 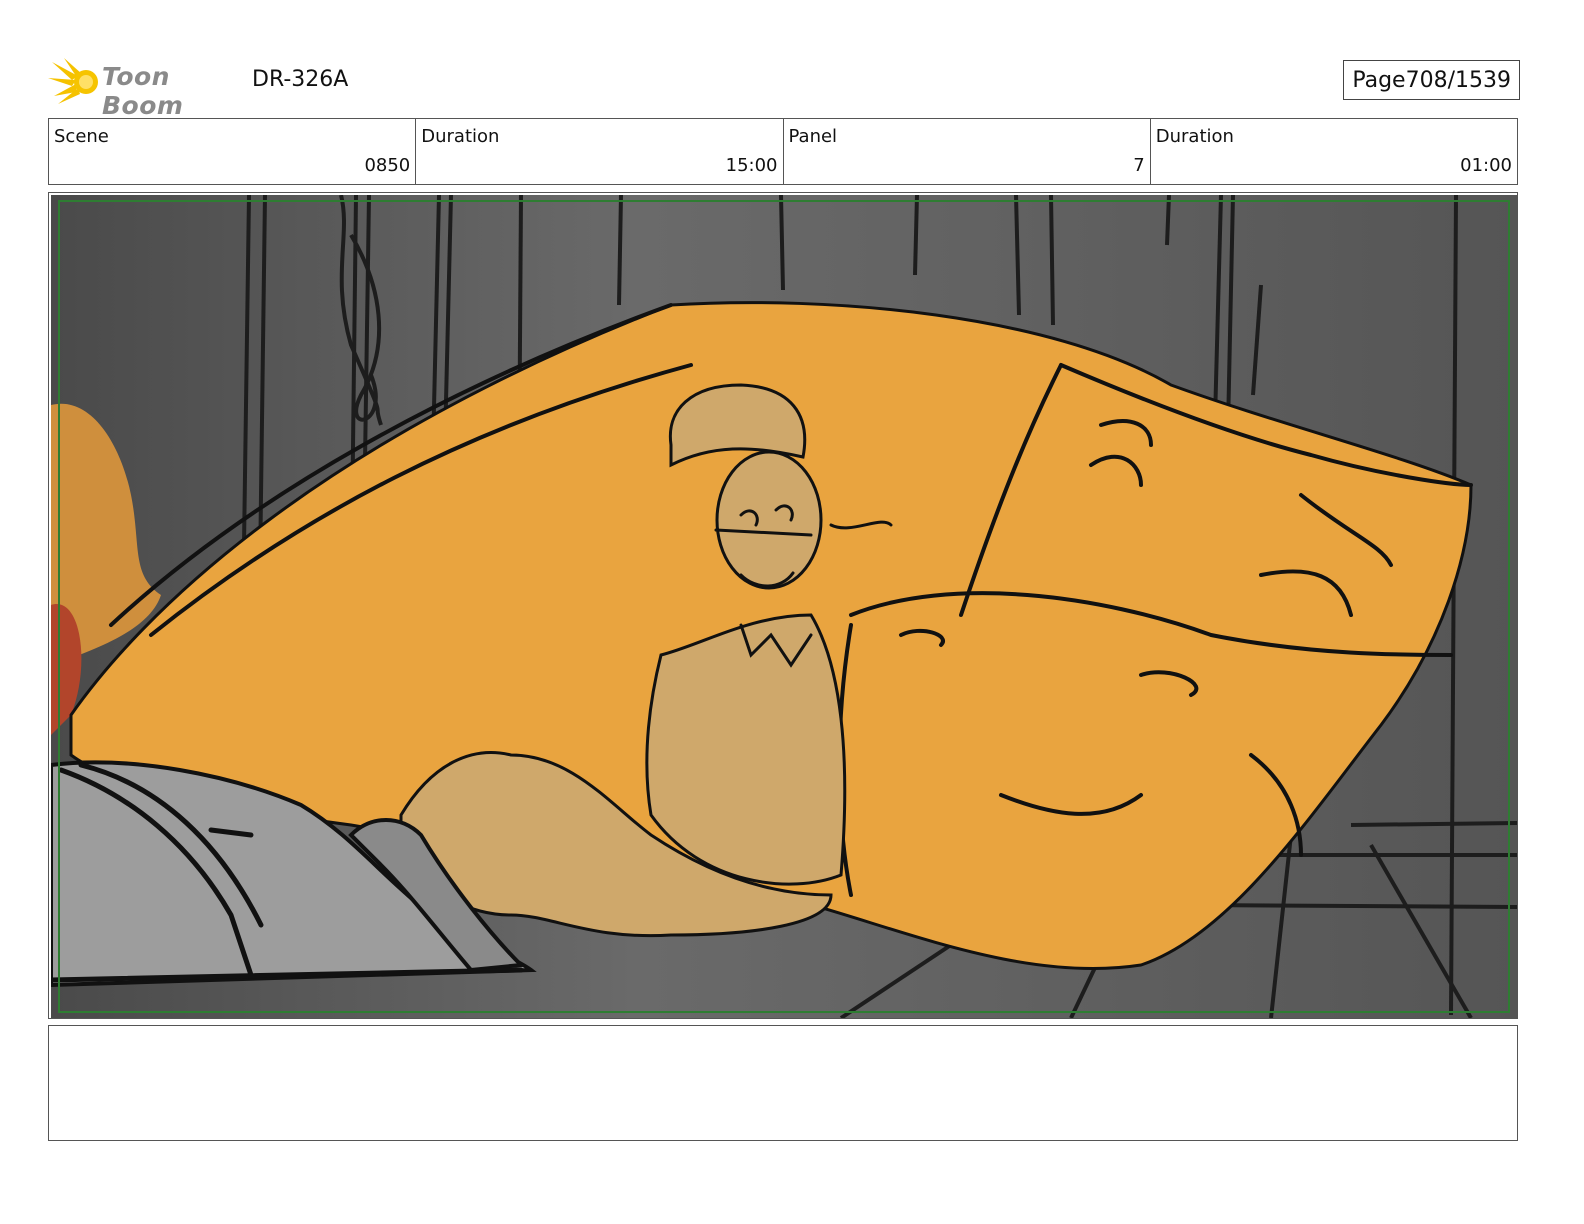 What do you see at coordinates (1486, 165) in the screenshot?
I see `panel-duration-value: 01:00` at bounding box center [1486, 165].